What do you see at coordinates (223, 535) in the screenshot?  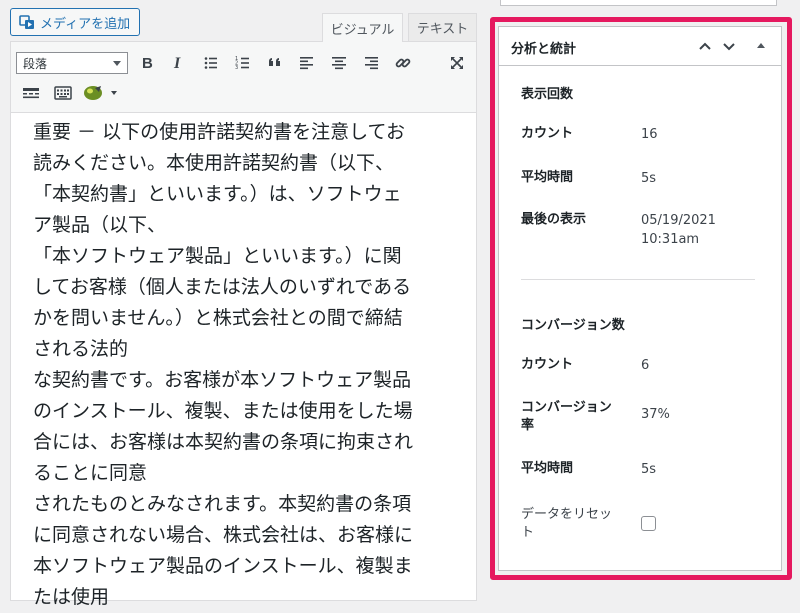 I see `content-line: に同意されない場合、株式会社は、お客様に` at bounding box center [223, 535].